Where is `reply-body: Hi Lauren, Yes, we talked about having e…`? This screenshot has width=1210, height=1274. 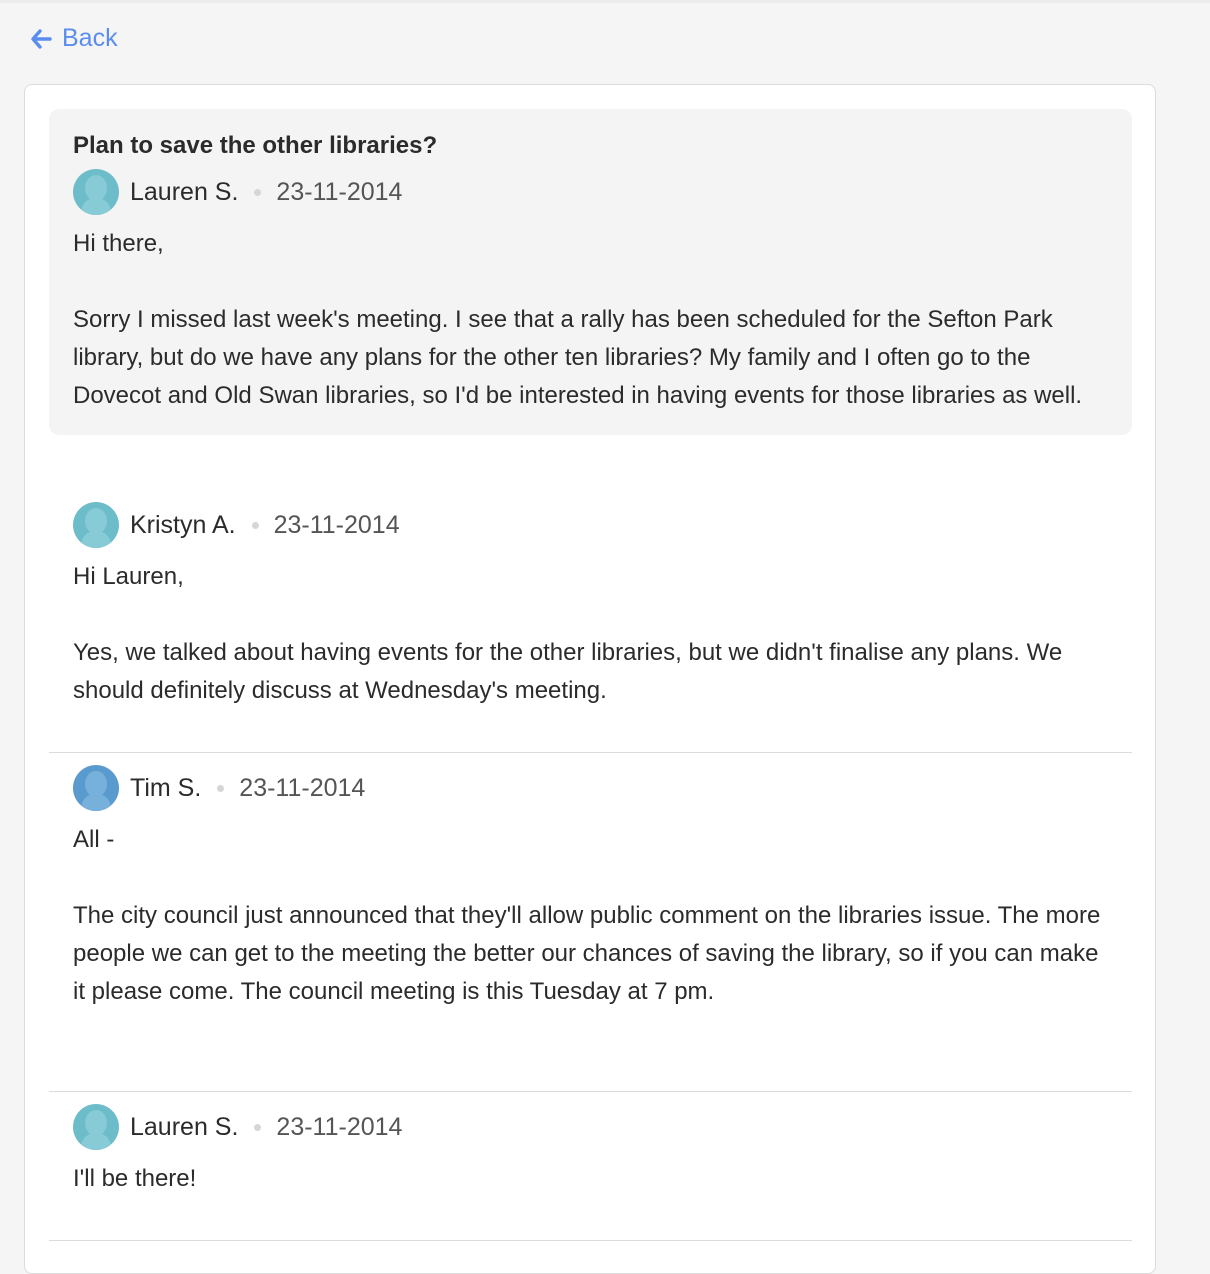 reply-body: Hi Lauren, Yes, we talked about having e… is located at coordinates (590, 634).